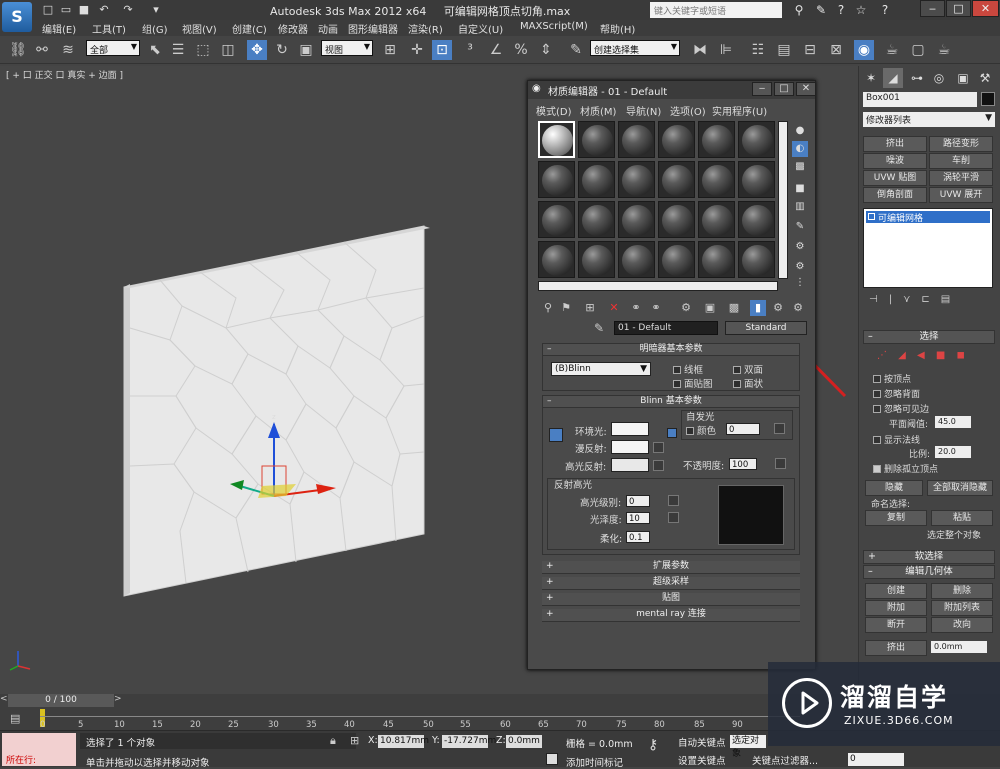 This screenshot has width=1000, height=769. What do you see at coordinates (905, 468) in the screenshot?
I see `delete-isolated-checkbox: 删除孤立顶点` at bounding box center [905, 468].